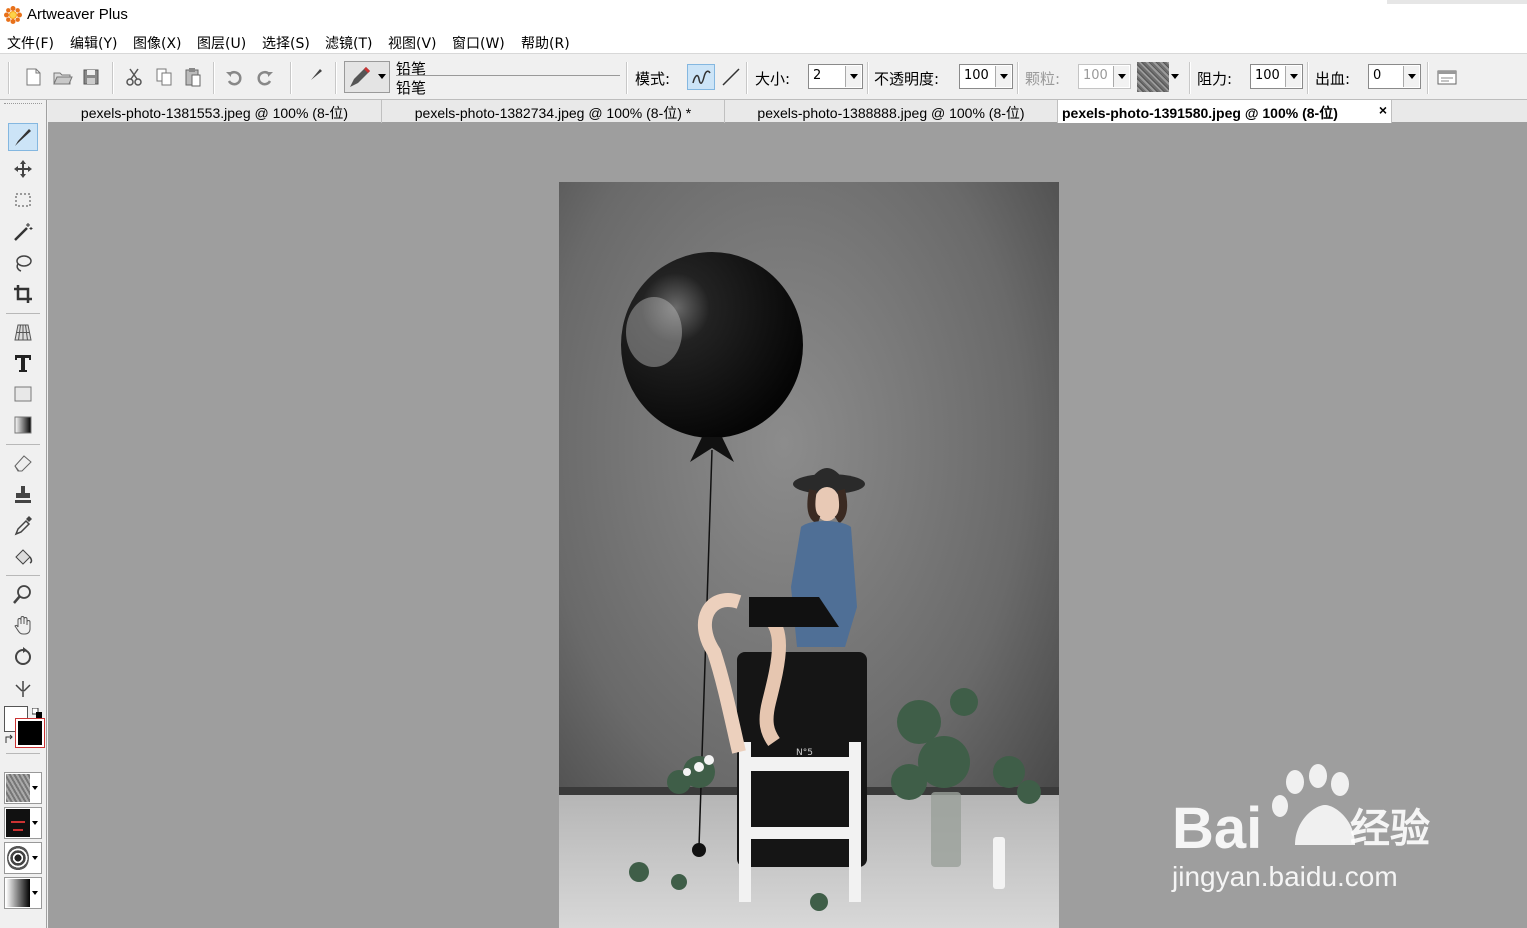  Describe the element at coordinates (23, 688) in the screenshot. I see `tool-symmetry` at that location.